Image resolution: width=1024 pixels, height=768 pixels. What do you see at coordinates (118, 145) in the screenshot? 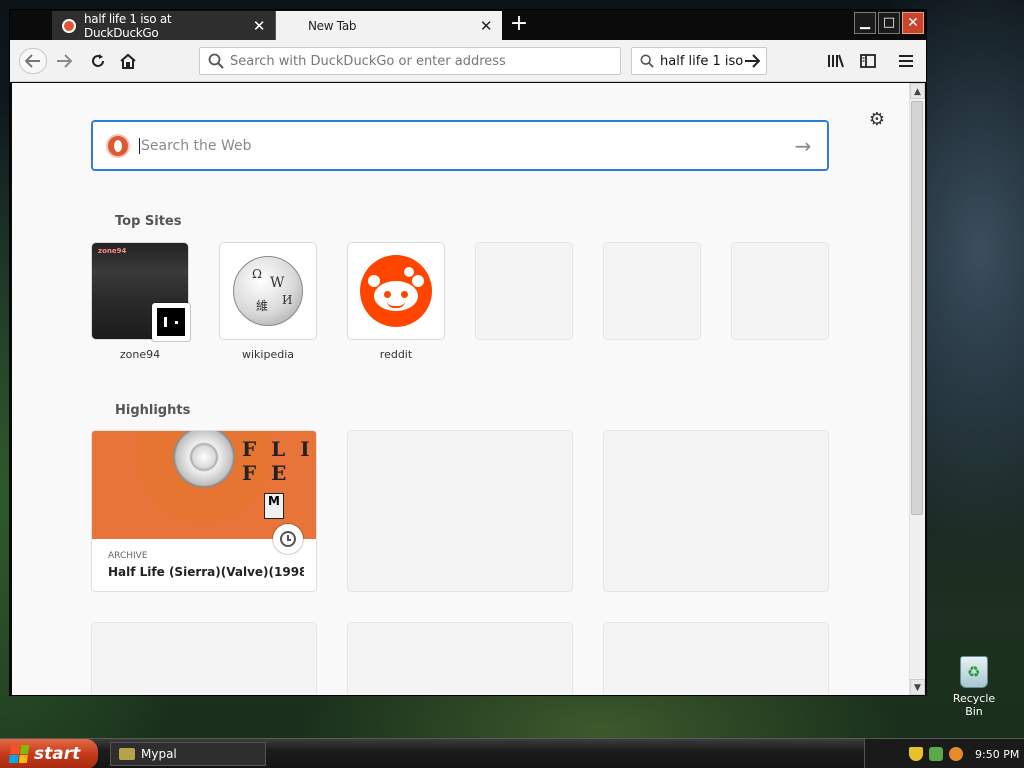
I see `duckduckgo-logo-icon` at bounding box center [118, 145].